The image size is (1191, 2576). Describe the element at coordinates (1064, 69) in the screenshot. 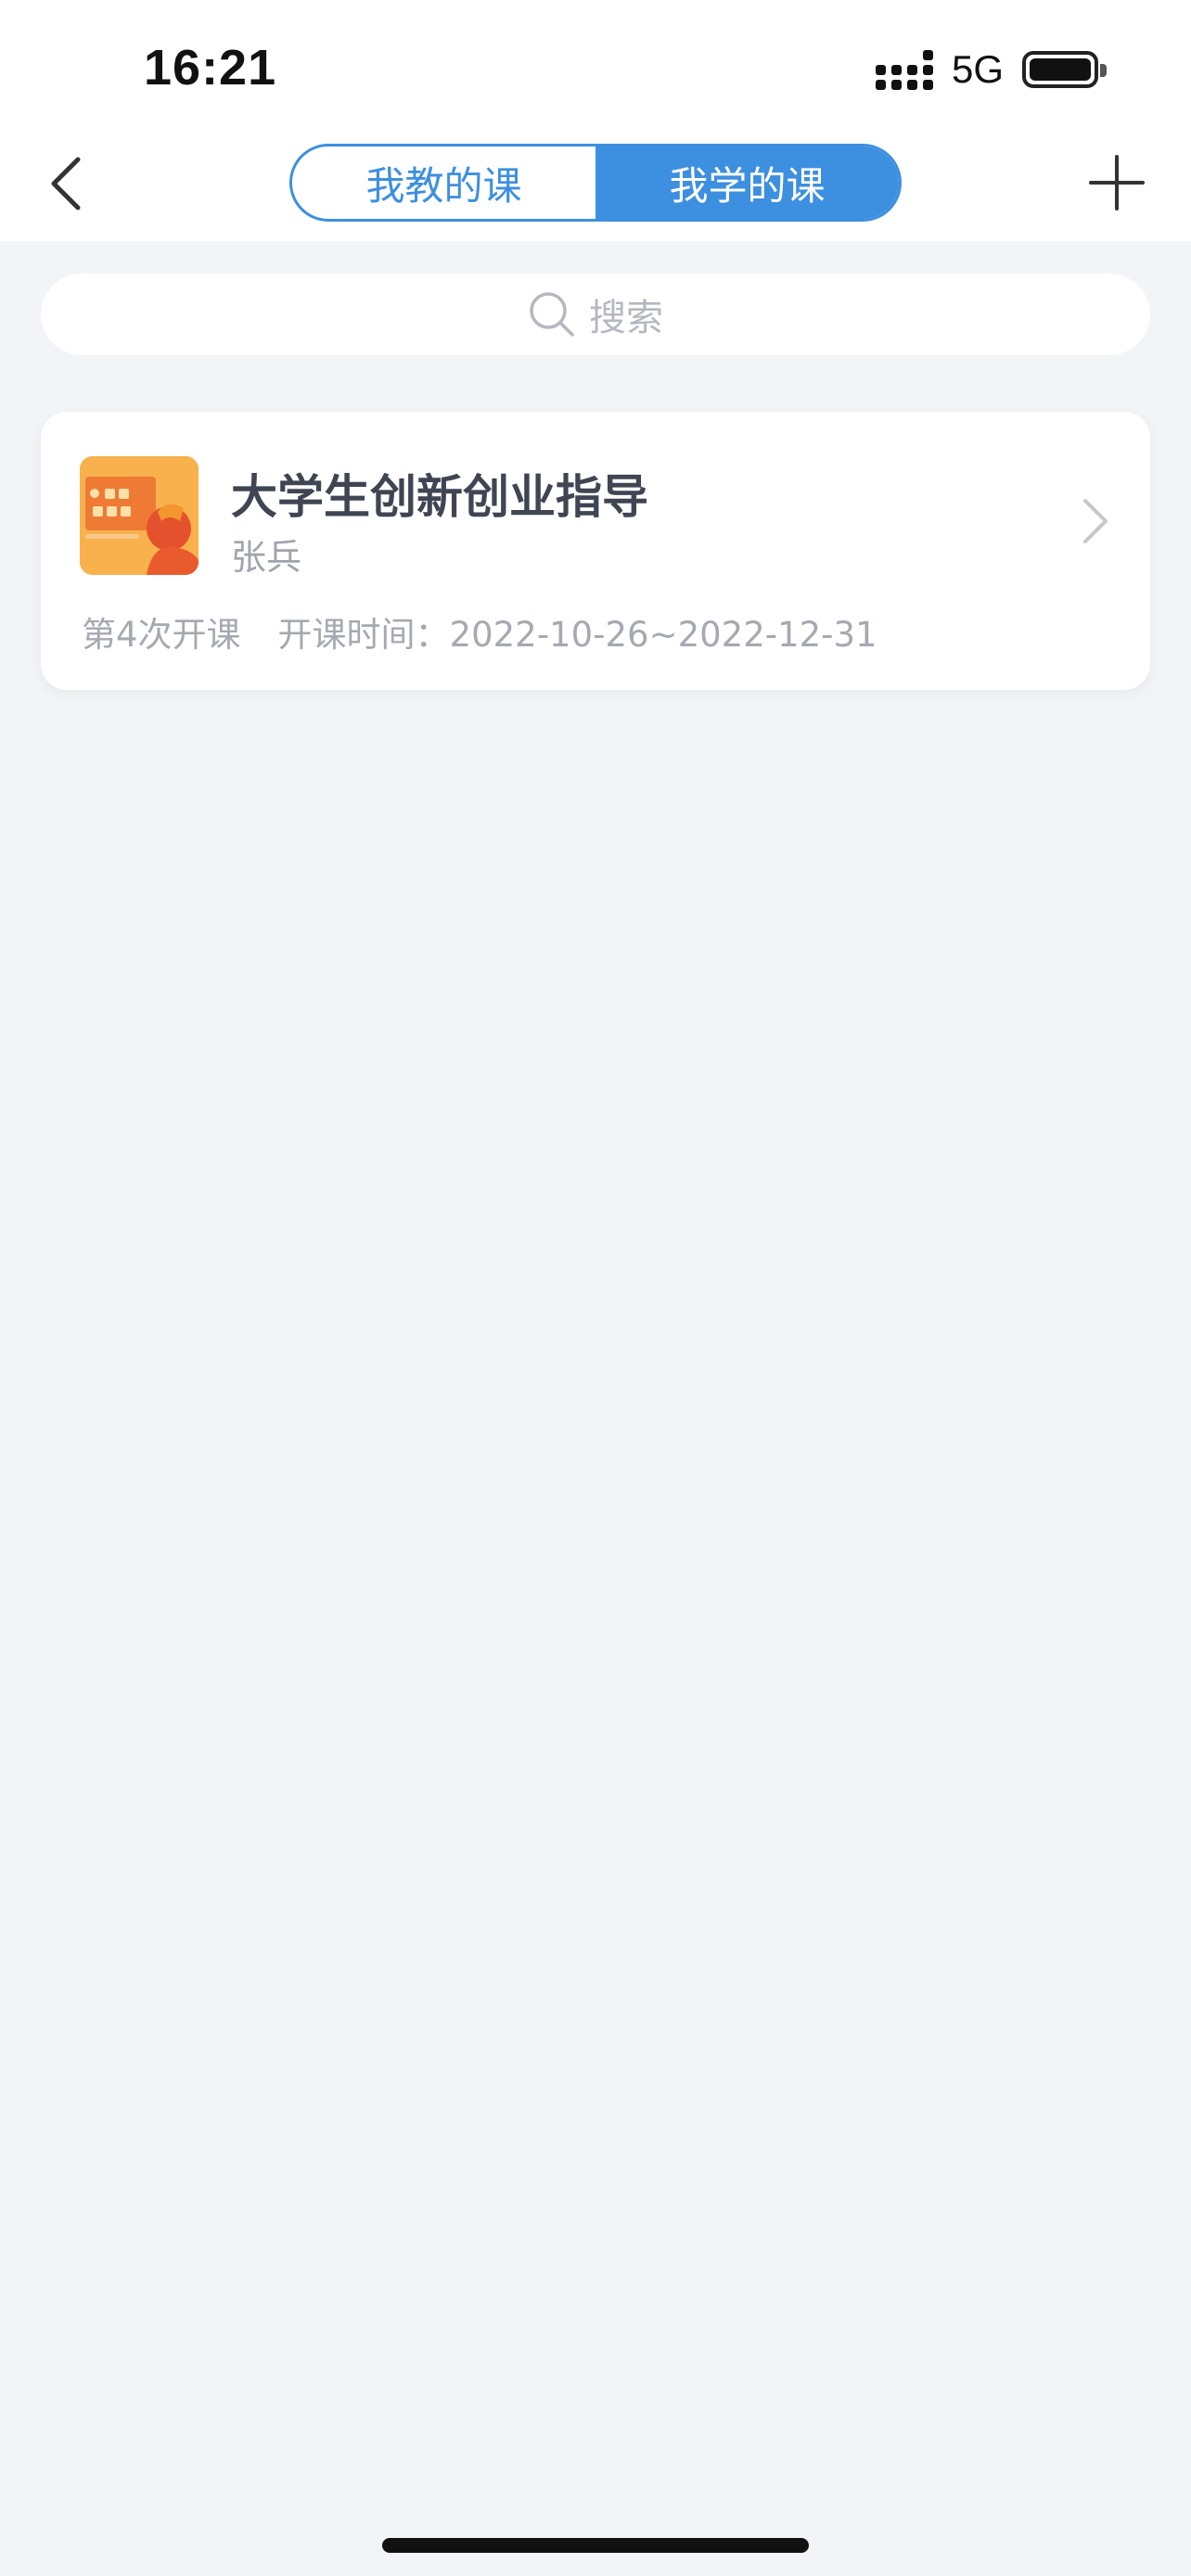

I see `battery-icon` at that location.